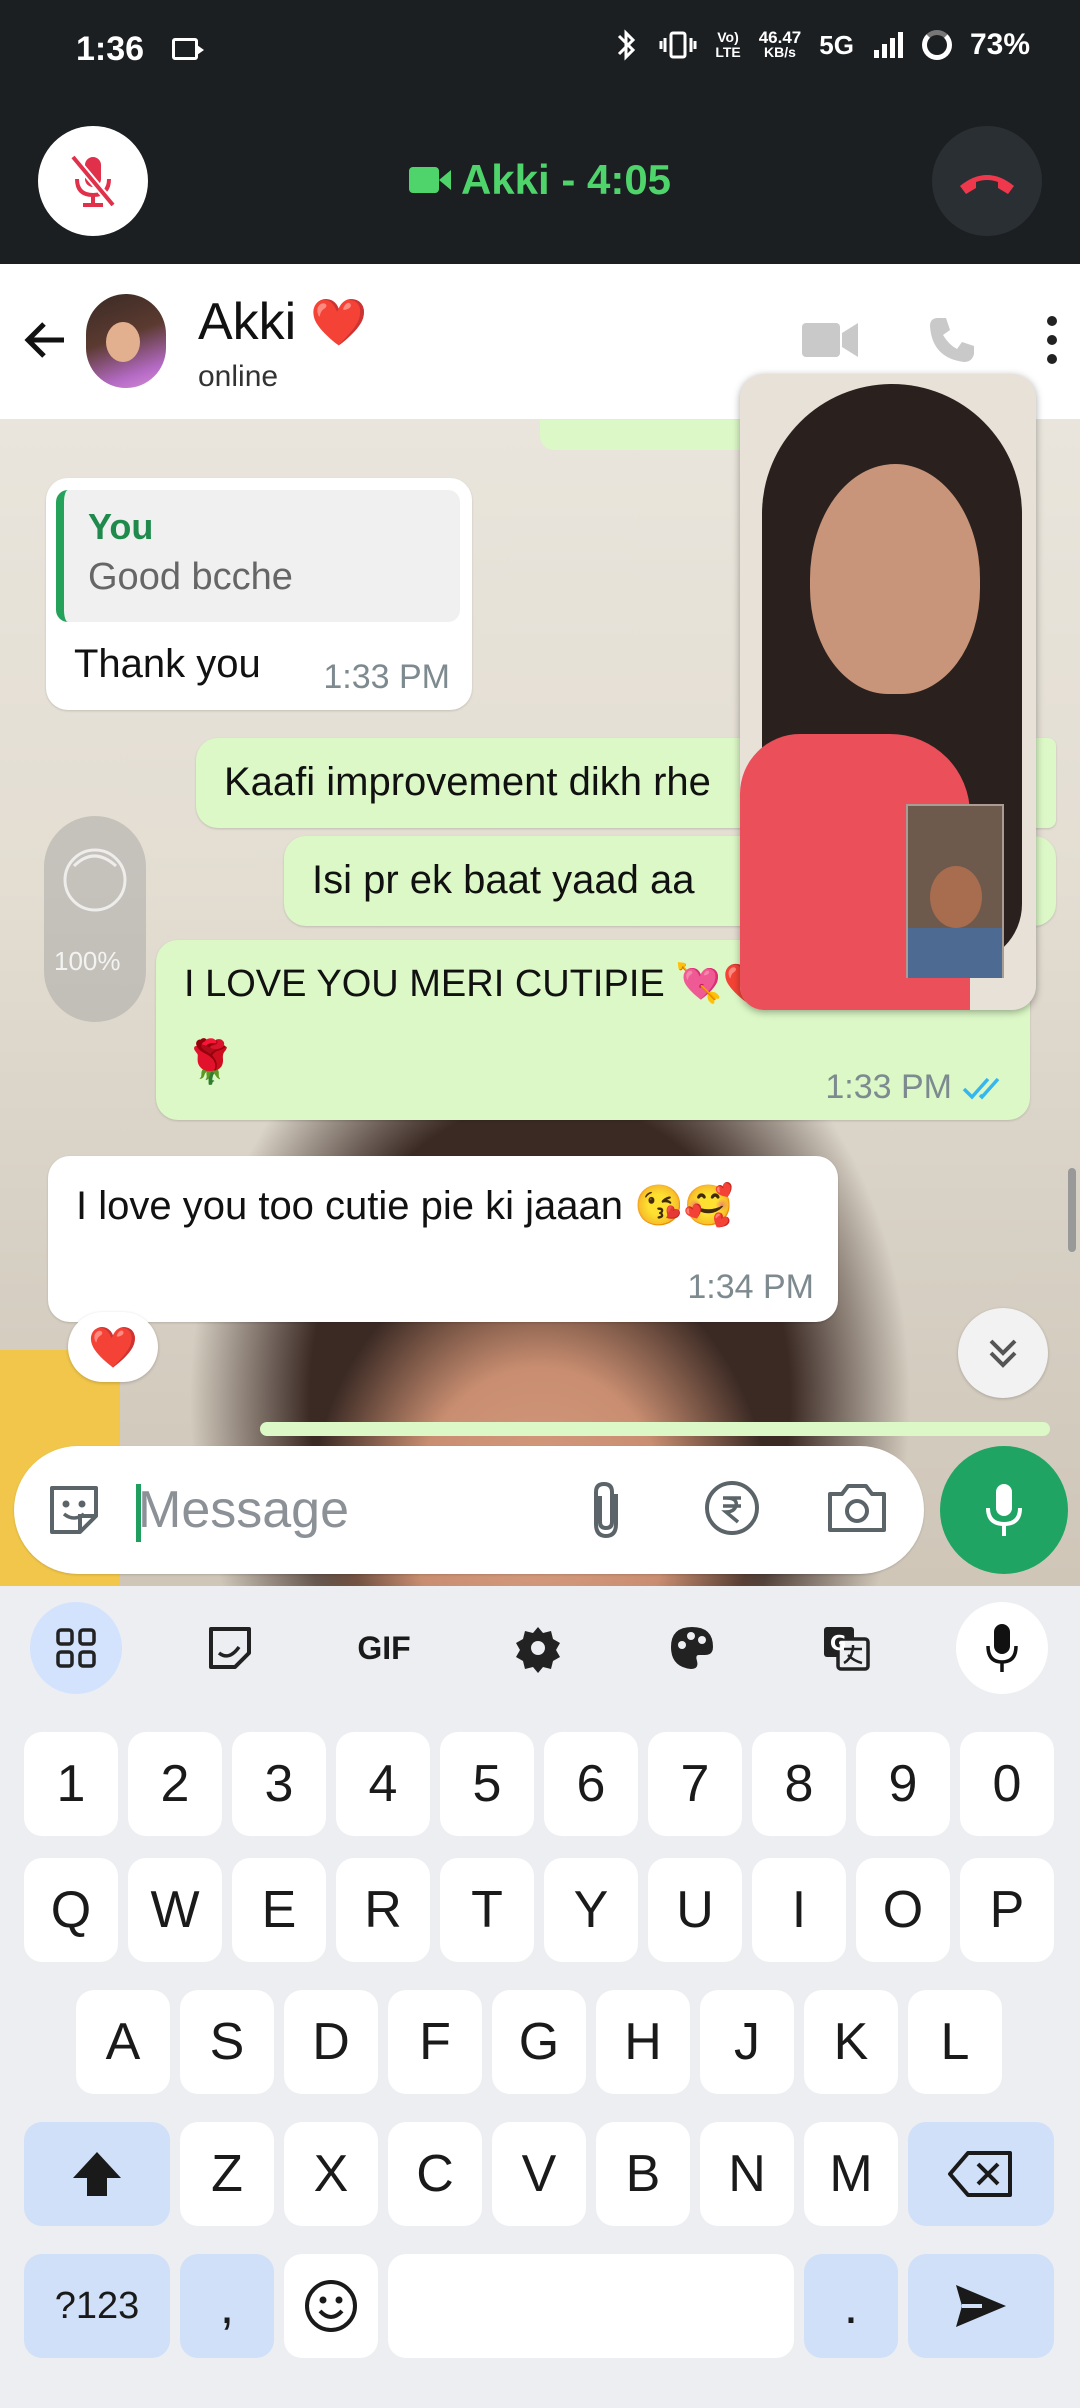  What do you see at coordinates (591, 2306) in the screenshot?
I see `space-key` at bounding box center [591, 2306].